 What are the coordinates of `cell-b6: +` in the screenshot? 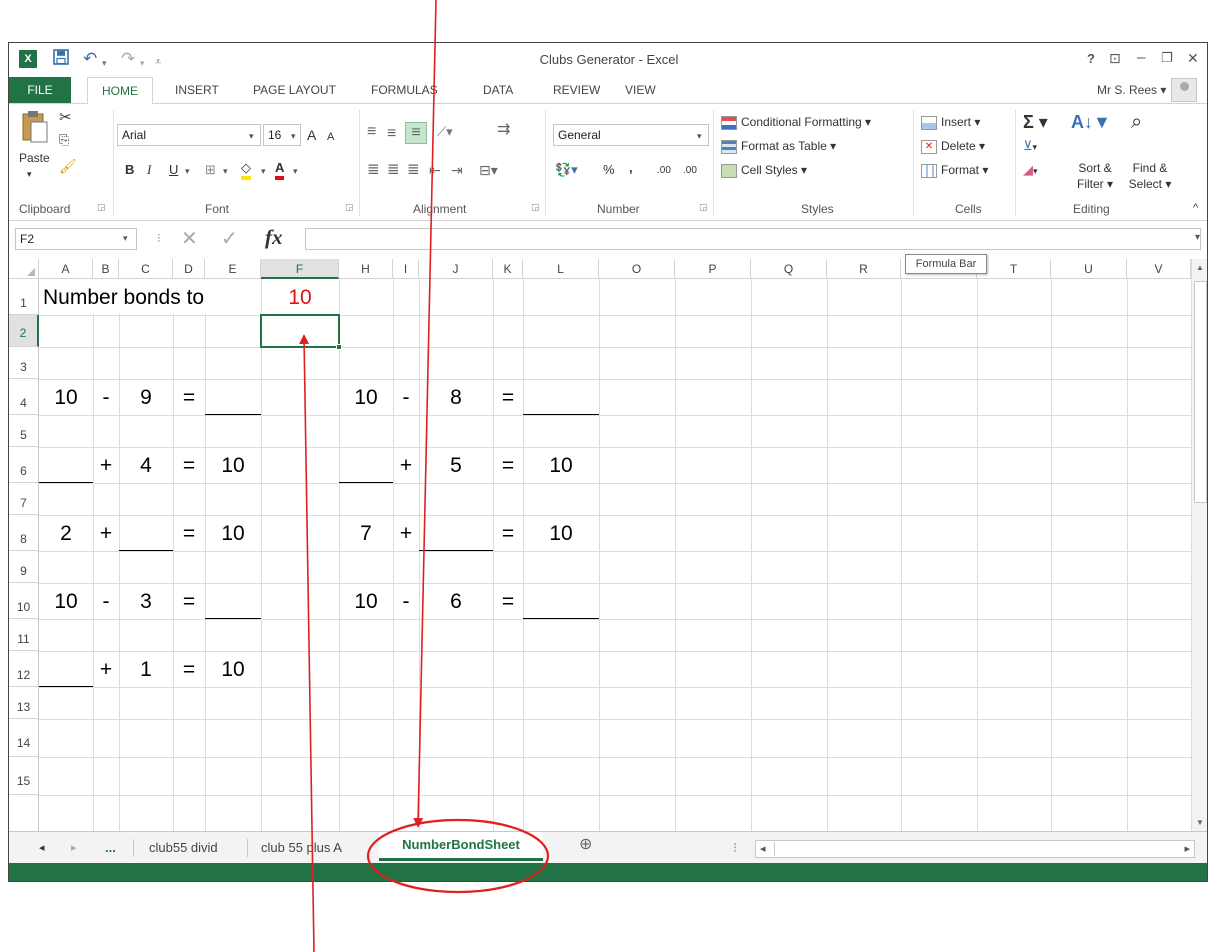 It's located at (106, 466).